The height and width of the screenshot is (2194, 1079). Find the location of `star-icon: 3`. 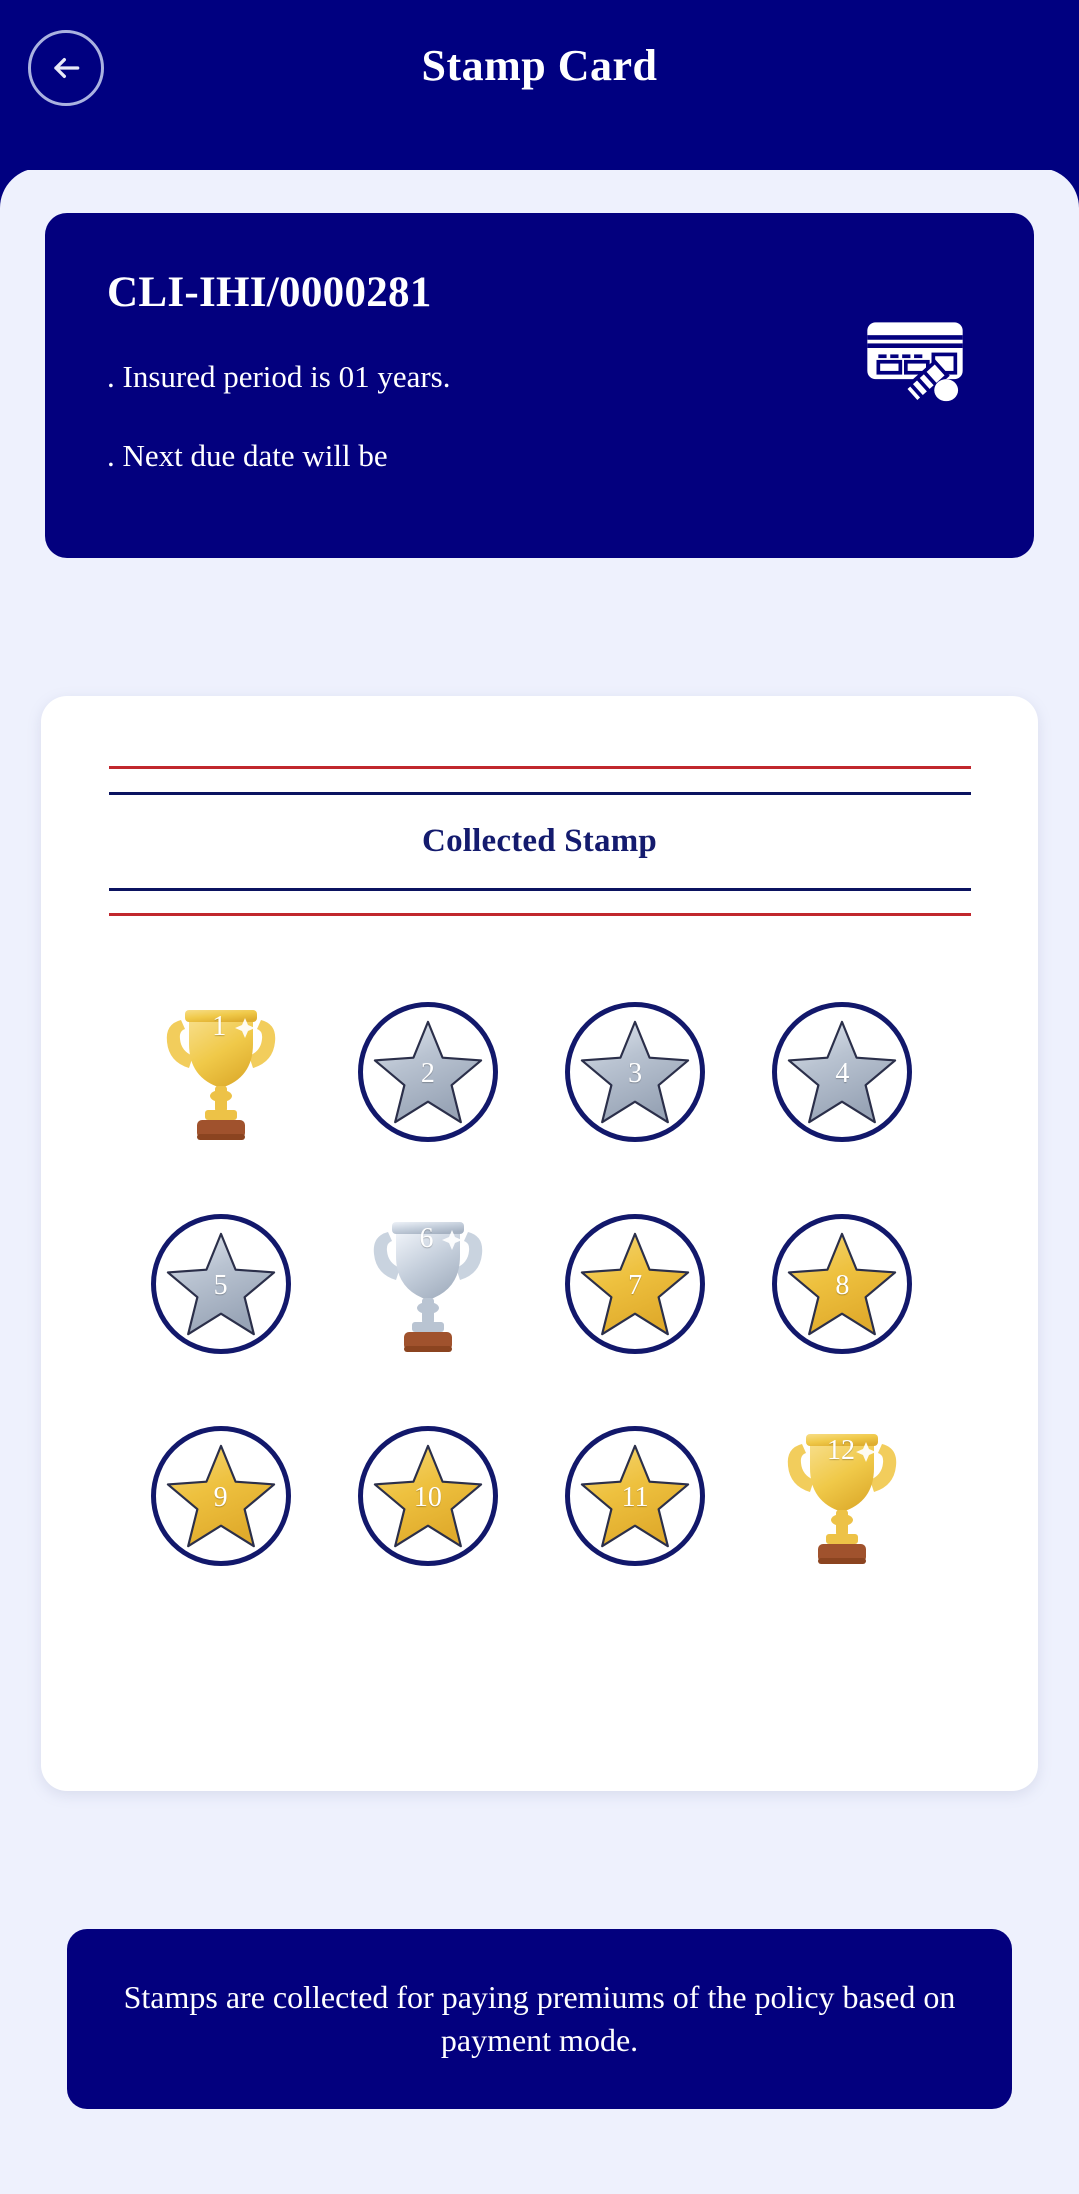

star-icon: 3 is located at coordinates (635, 1072).